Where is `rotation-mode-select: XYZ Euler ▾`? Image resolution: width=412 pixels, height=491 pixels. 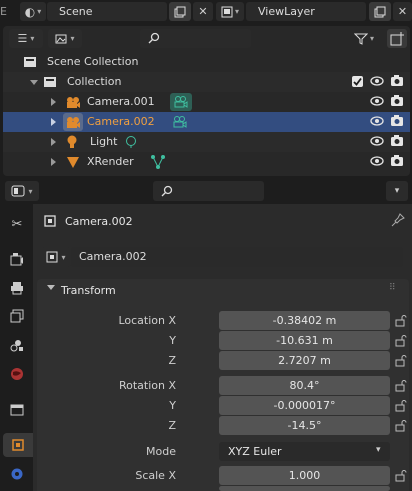
rotation-mode-select: XYZ Euler ▾ is located at coordinates (304, 451).